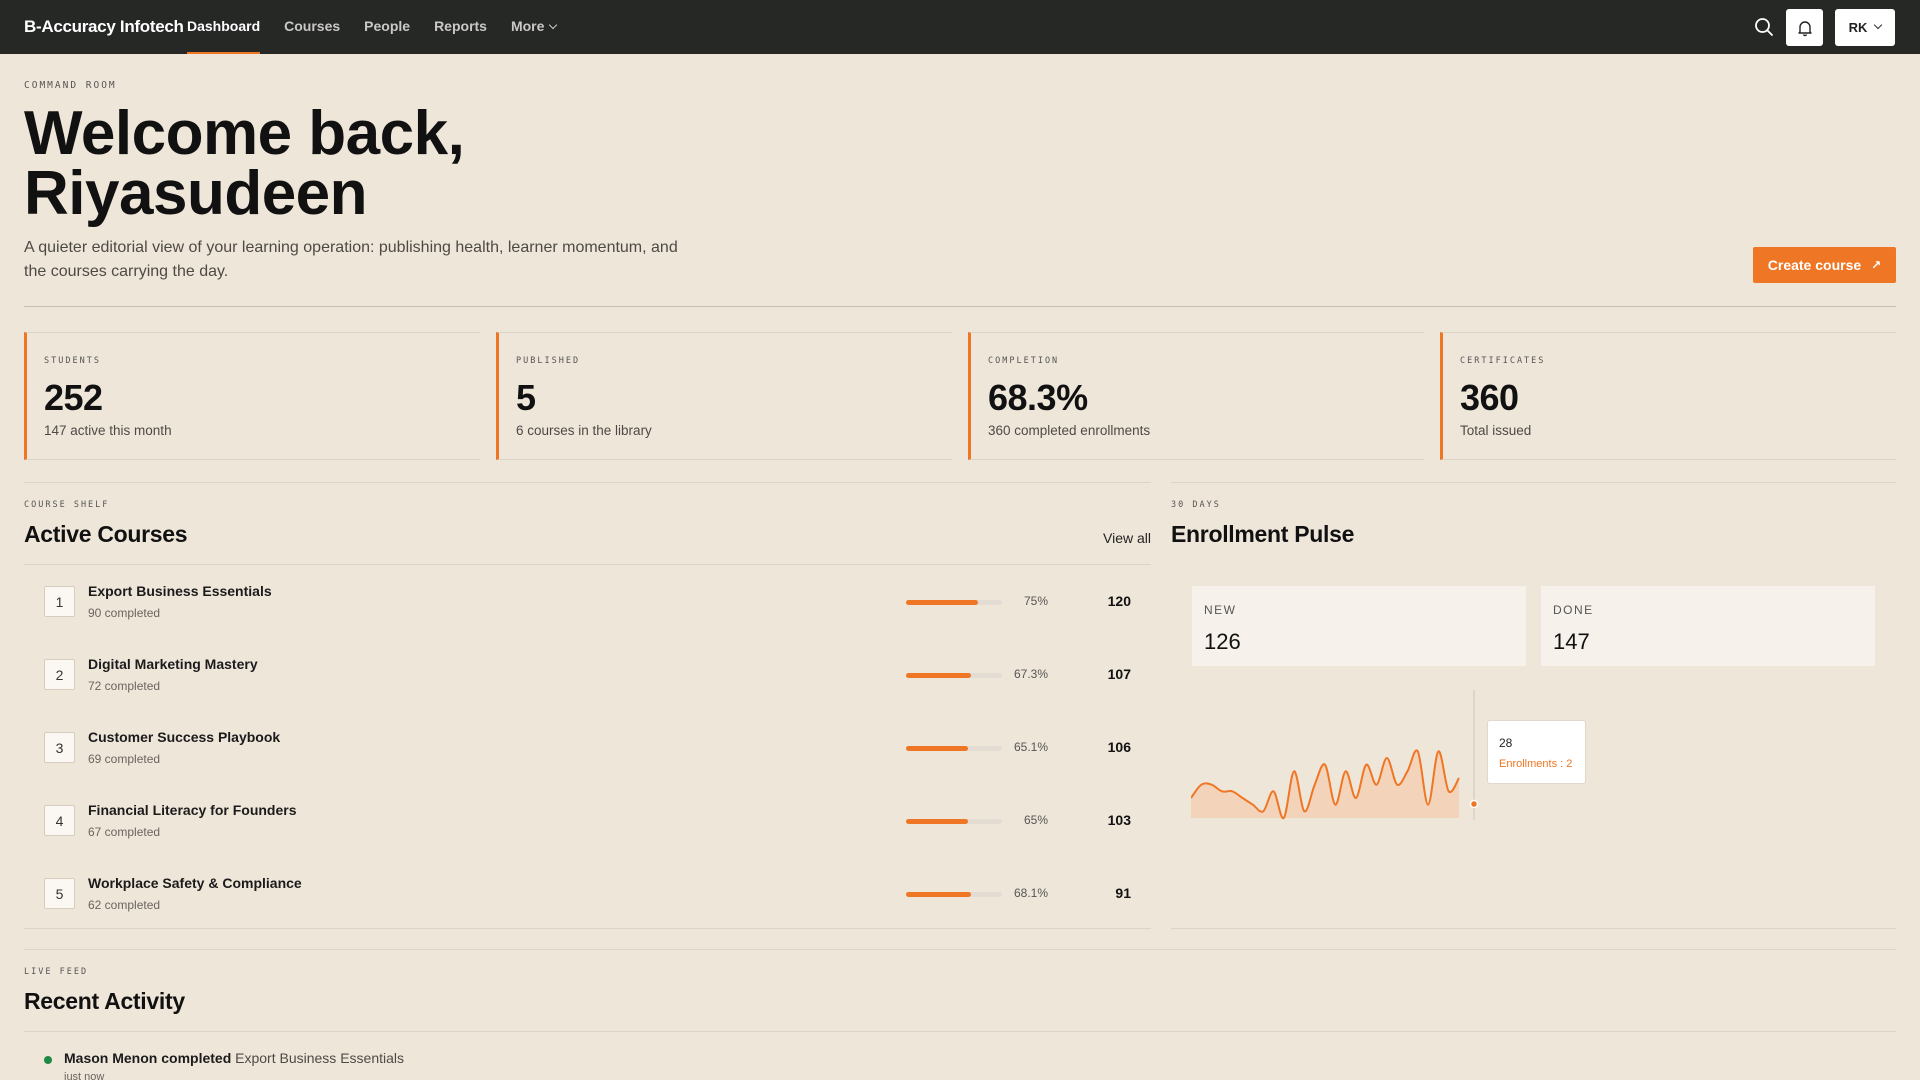  I want to click on new-enrollments-card: NEW 126, so click(1359, 626).